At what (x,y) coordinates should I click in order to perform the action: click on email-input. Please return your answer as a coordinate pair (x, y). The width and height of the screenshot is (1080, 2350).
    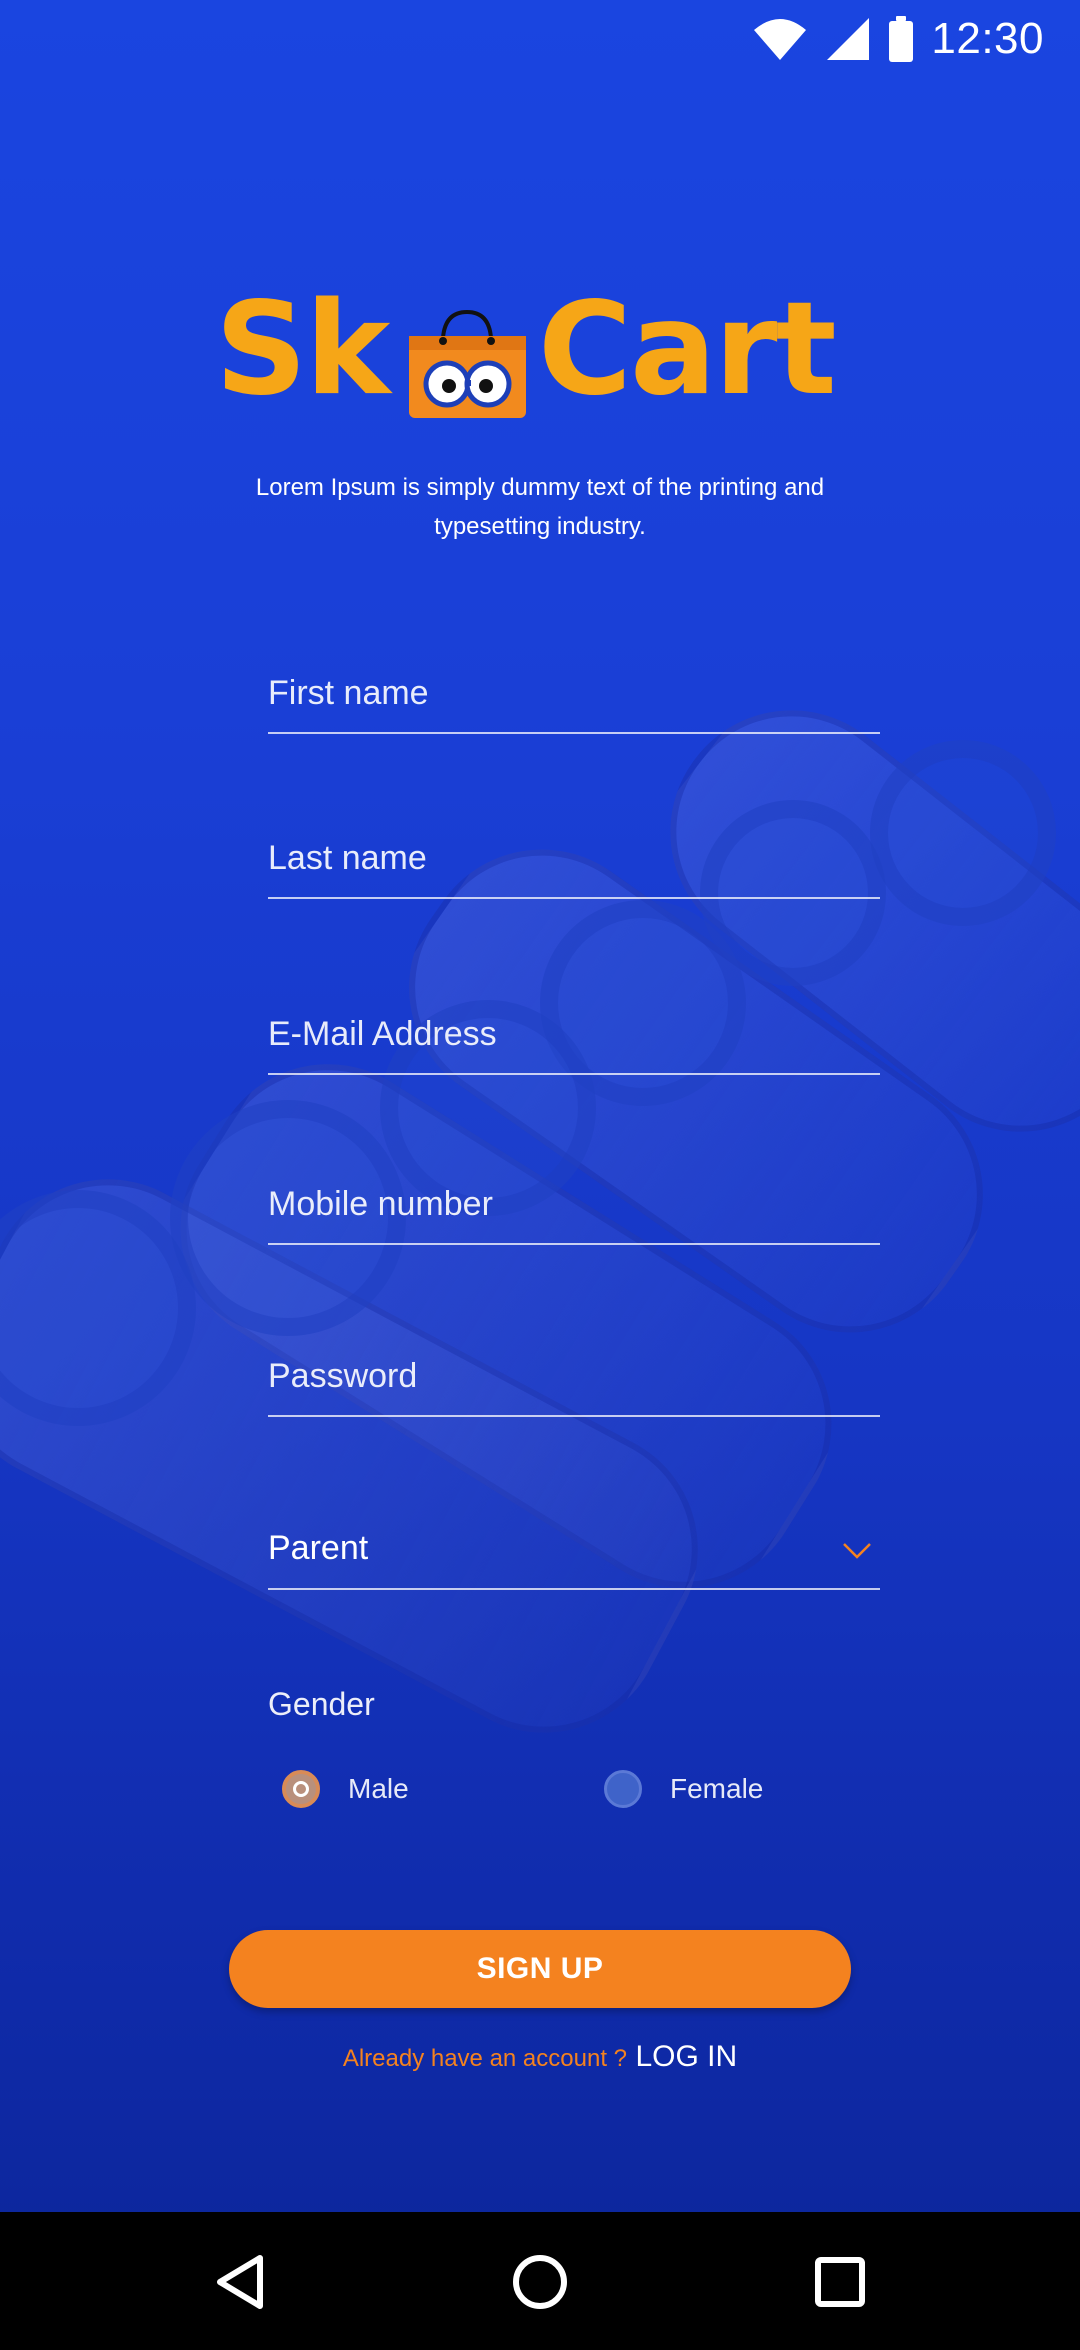
    Looking at the image, I should click on (574, 1041).